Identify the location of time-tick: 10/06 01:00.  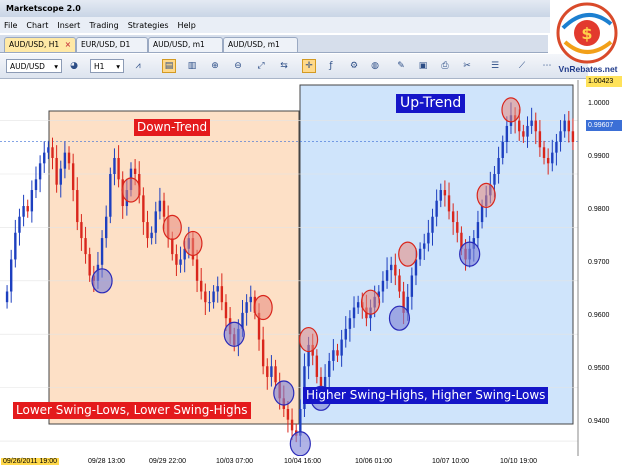
(373, 461).